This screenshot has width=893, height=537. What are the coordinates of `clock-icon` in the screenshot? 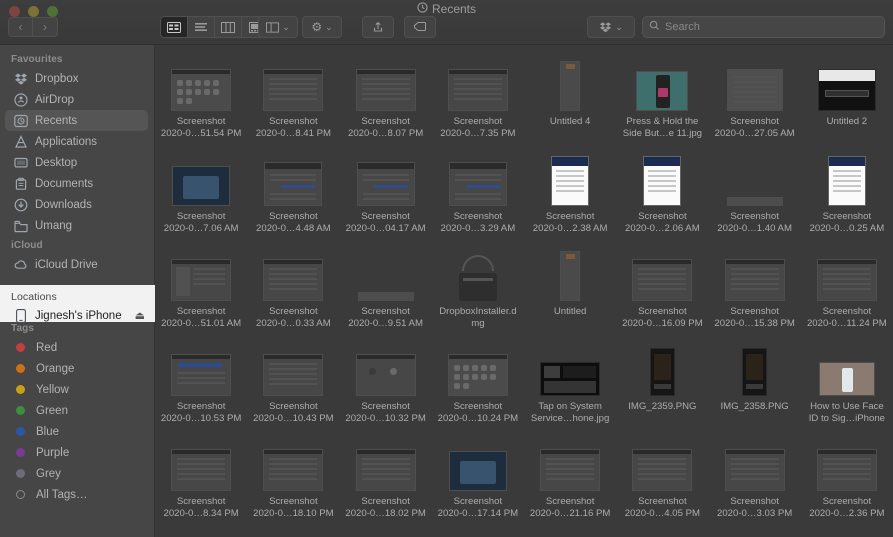 It's located at (422, 9).